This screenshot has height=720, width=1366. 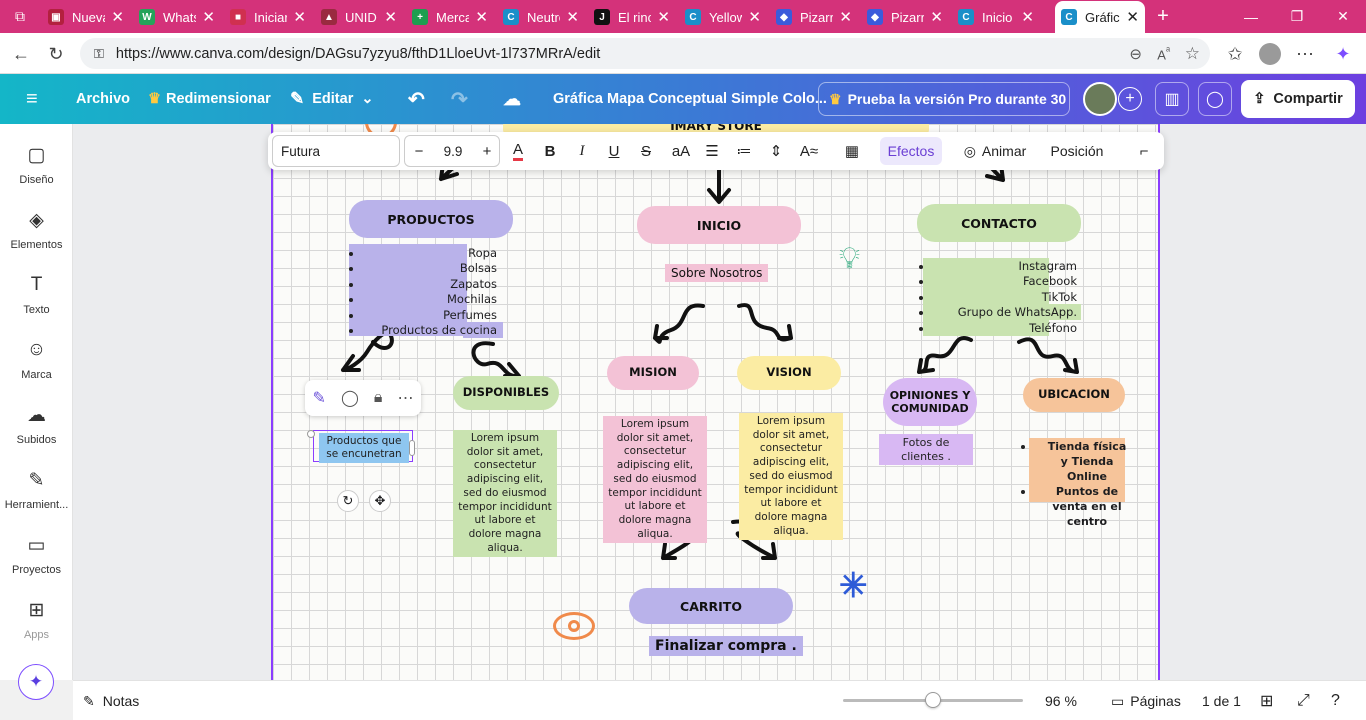 I want to click on selected-text-box: Productos que se encunetran, so click(x=364, y=448).